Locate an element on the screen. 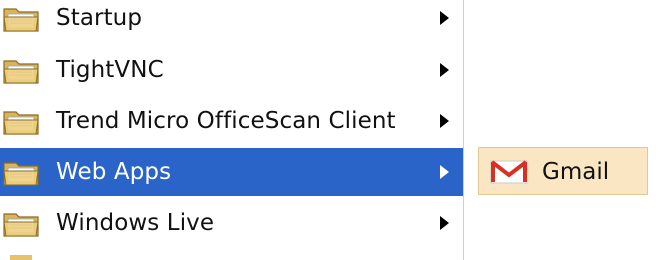 The height and width of the screenshot is (260, 664). next-menu-item-partial is located at coordinates (231, 257).